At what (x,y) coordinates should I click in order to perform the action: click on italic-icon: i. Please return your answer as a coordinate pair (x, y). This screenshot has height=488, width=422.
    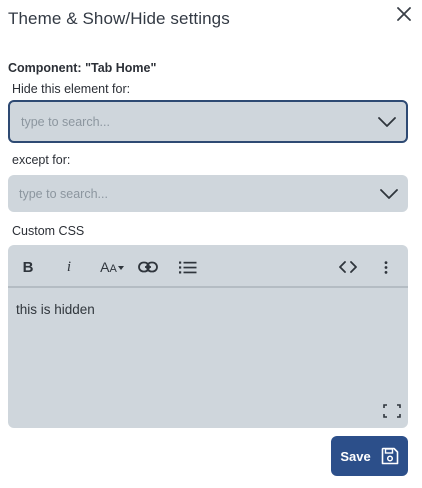
    Looking at the image, I should click on (69, 266).